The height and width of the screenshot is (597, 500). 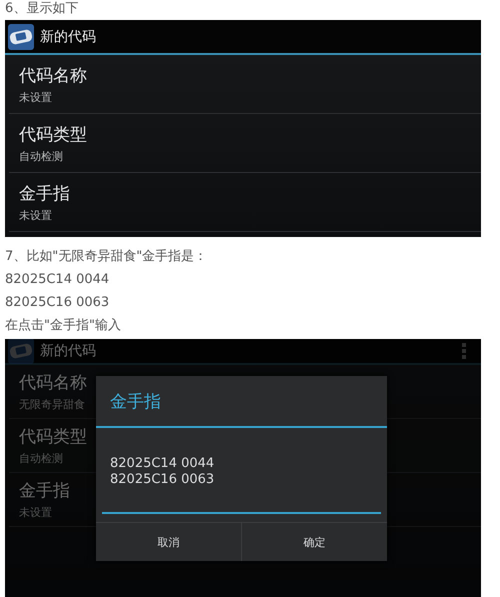 What do you see at coordinates (57, 280) in the screenshot?
I see `paragraph: 82025C14 0044` at bounding box center [57, 280].